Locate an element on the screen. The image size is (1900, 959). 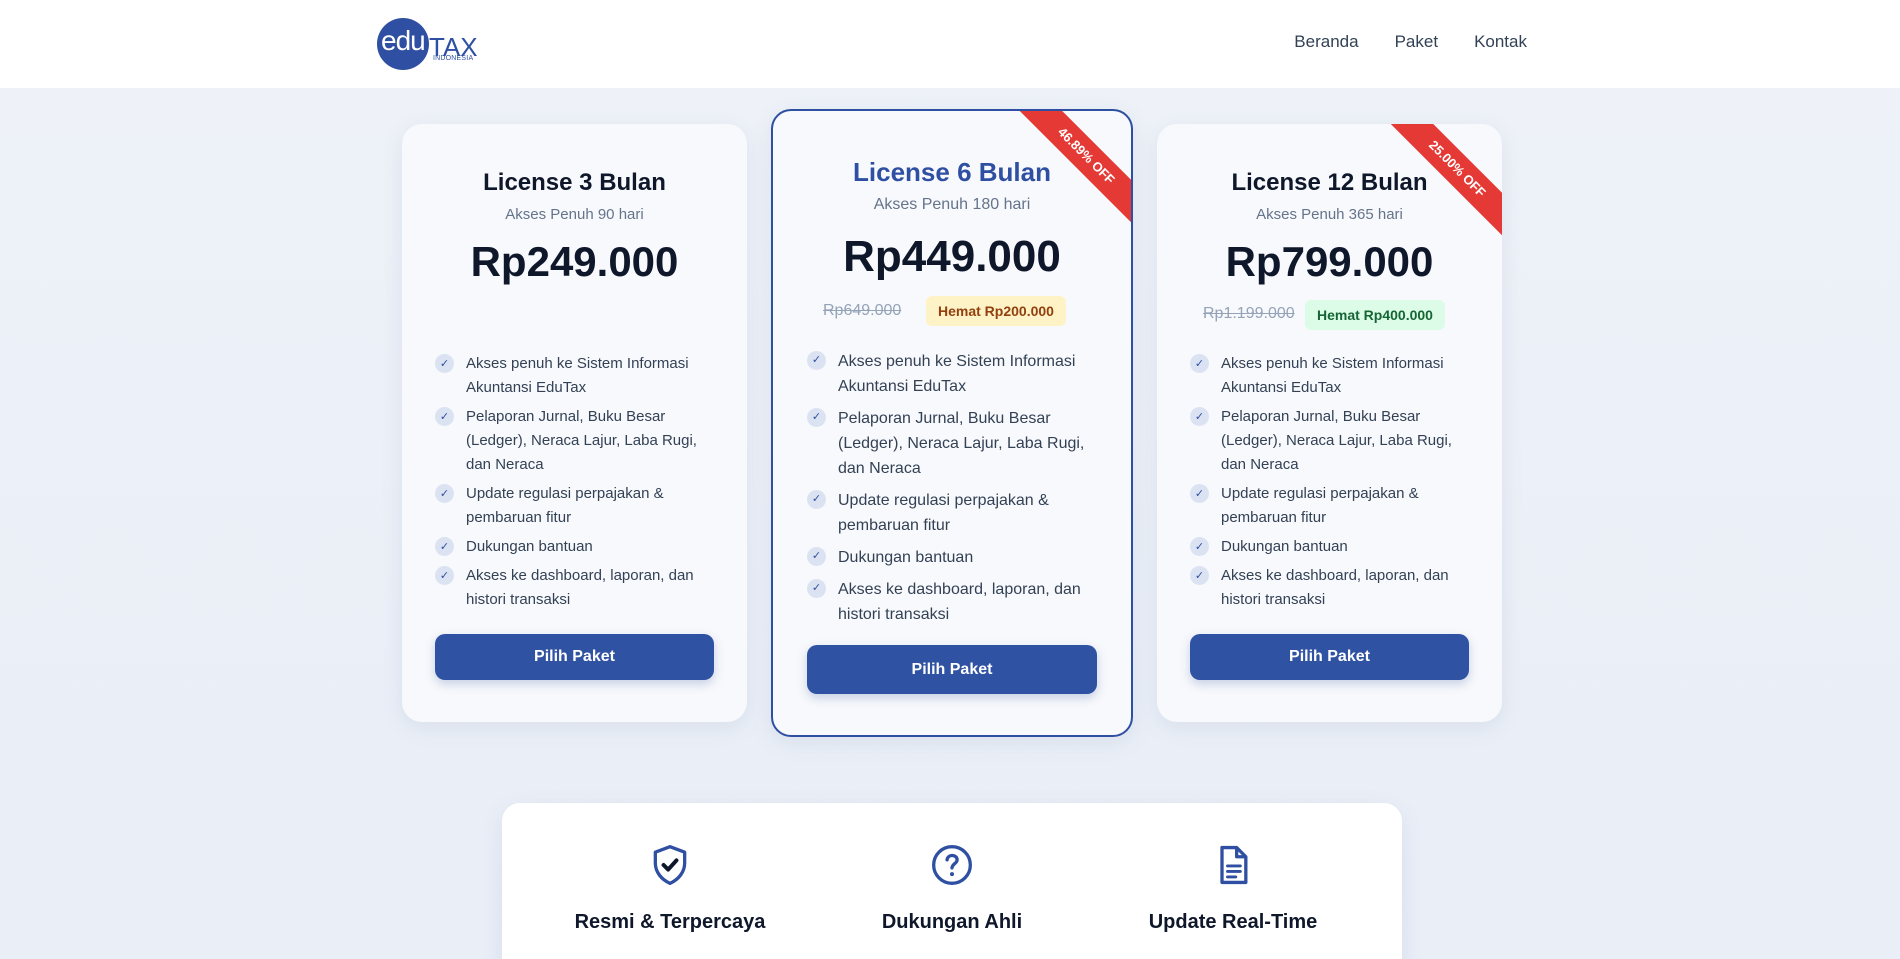
main-nav: Beranda Paket Kontak is located at coordinates (1410, 42).